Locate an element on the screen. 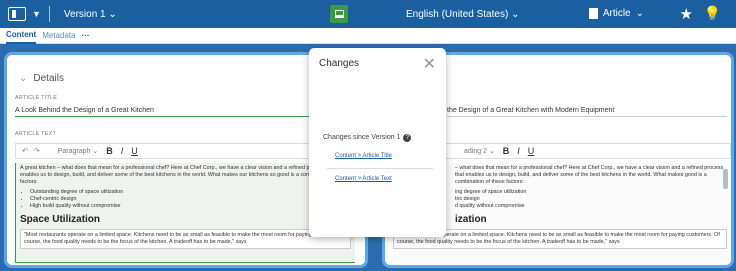 This screenshot has width=736, height=271. paragraph-format-select: Paragraph ⌄ is located at coordinates (75, 151).